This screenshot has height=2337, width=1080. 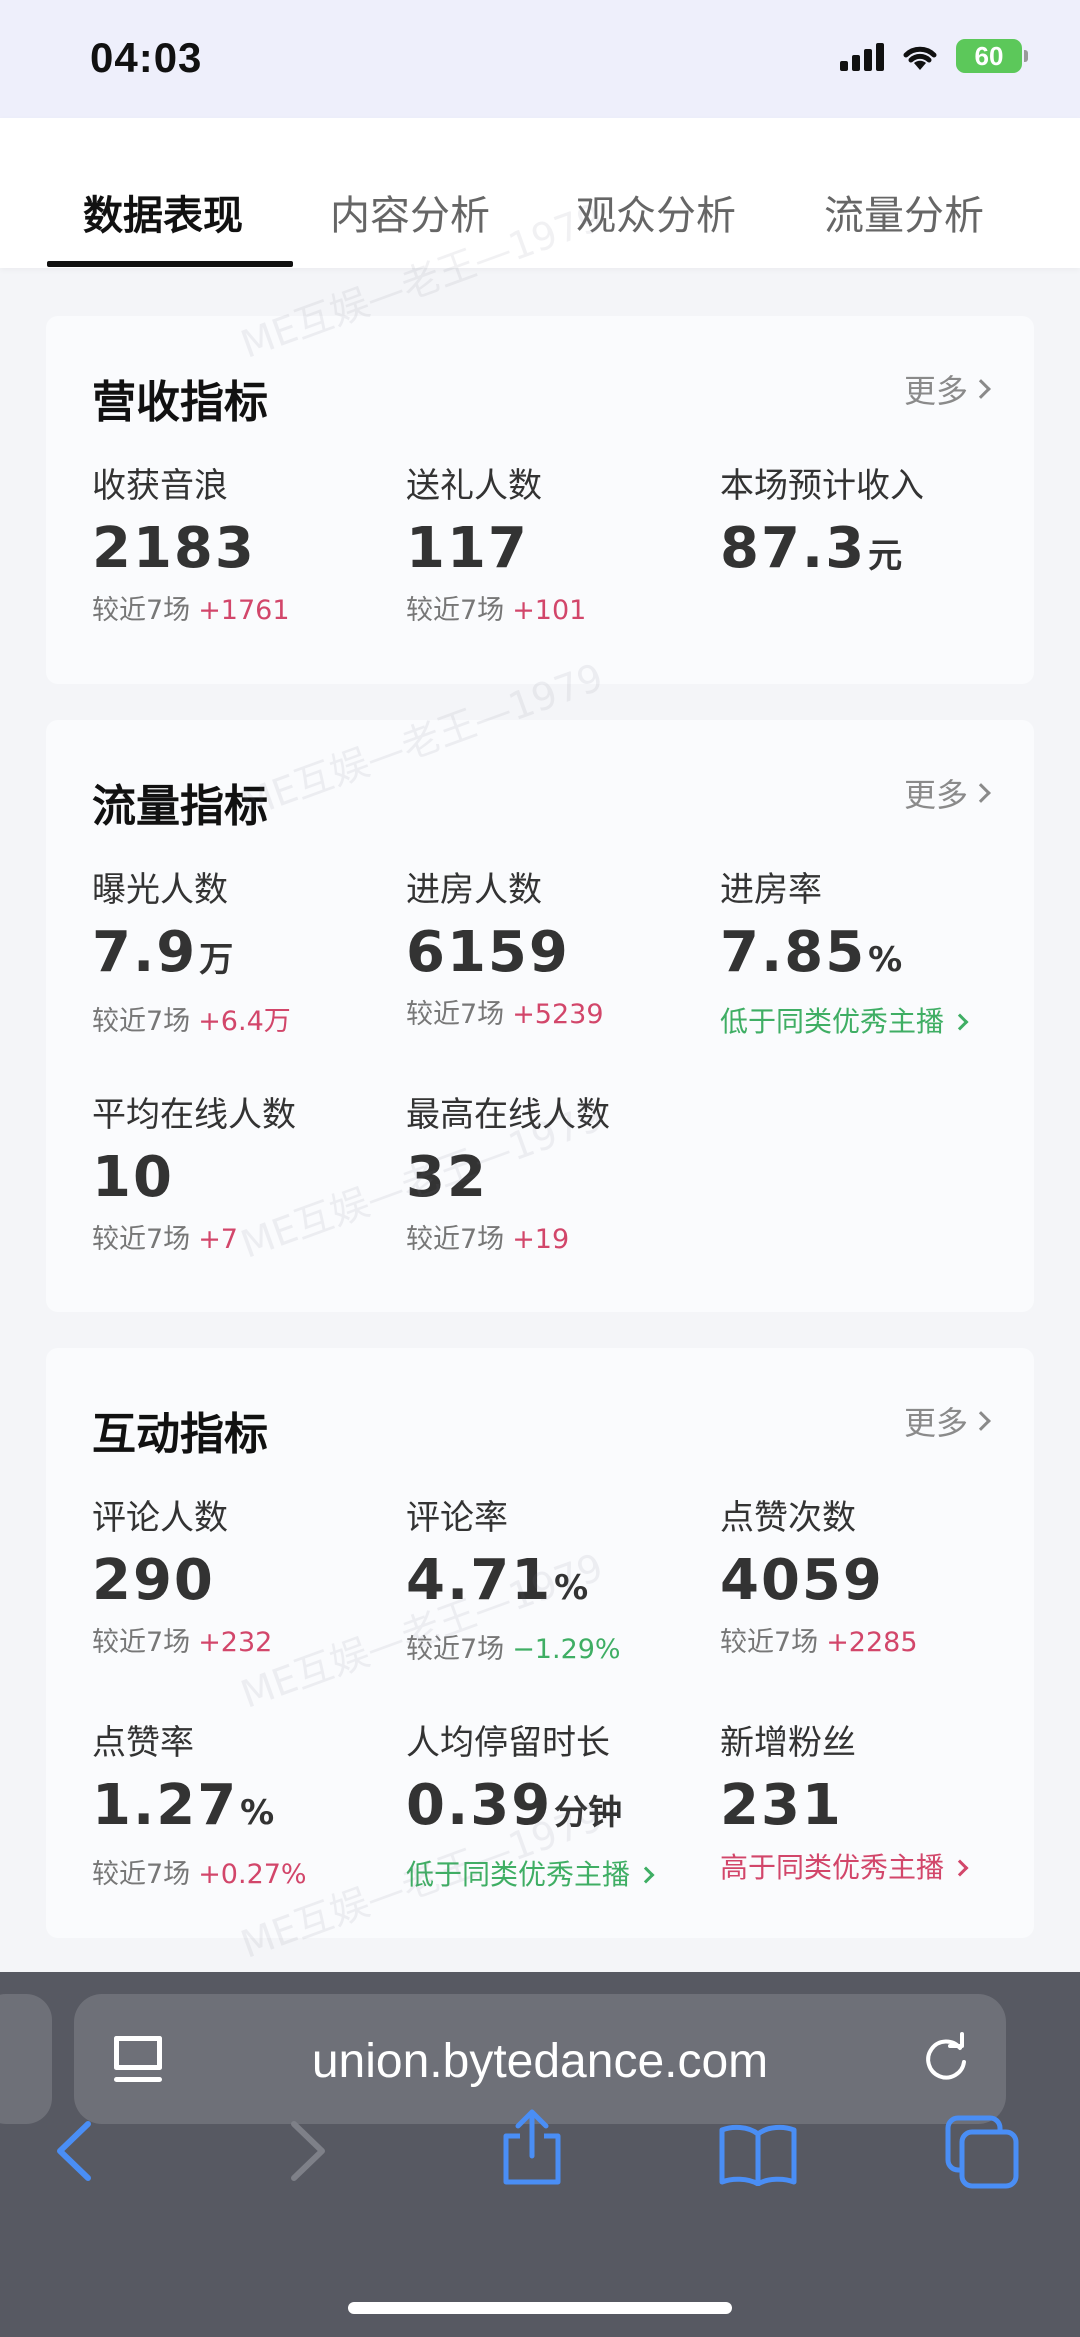 I want to click on metric-compare: 较近7场 +5239, so click(x=556, y=1015).